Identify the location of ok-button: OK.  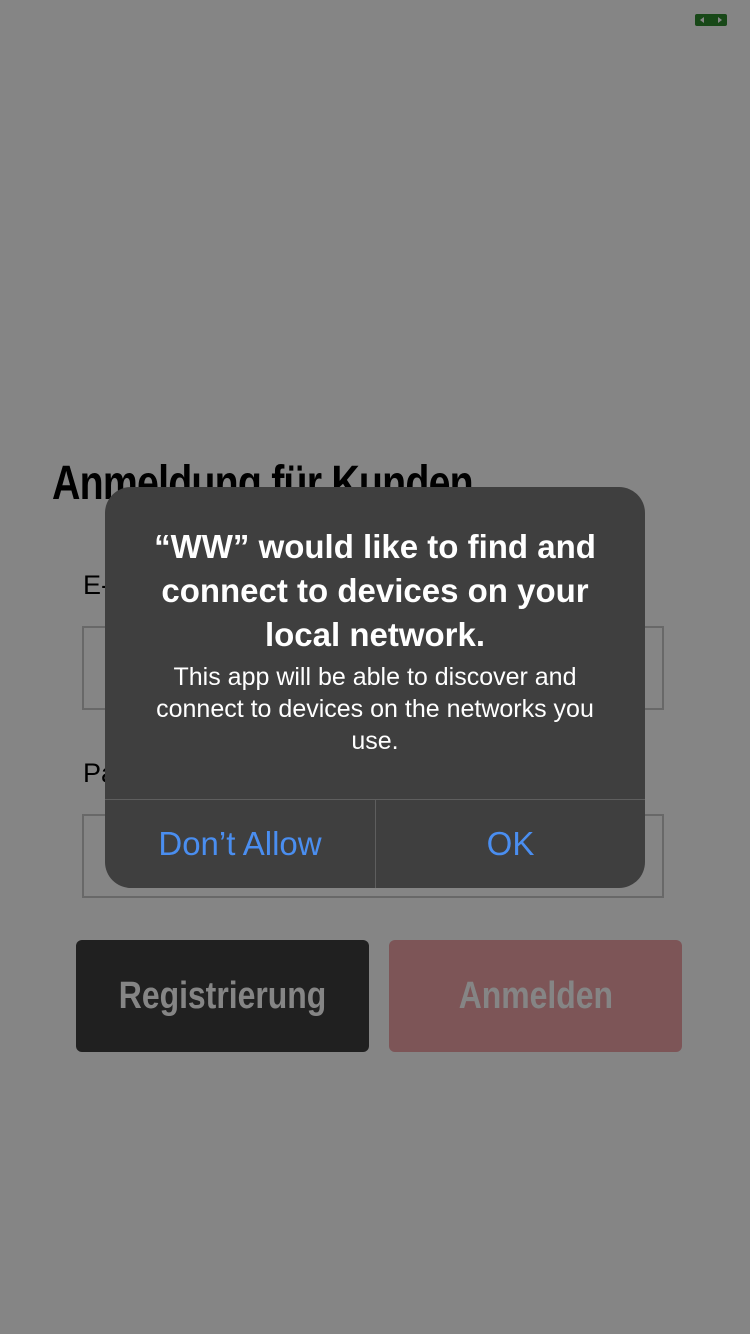
(510, 844).